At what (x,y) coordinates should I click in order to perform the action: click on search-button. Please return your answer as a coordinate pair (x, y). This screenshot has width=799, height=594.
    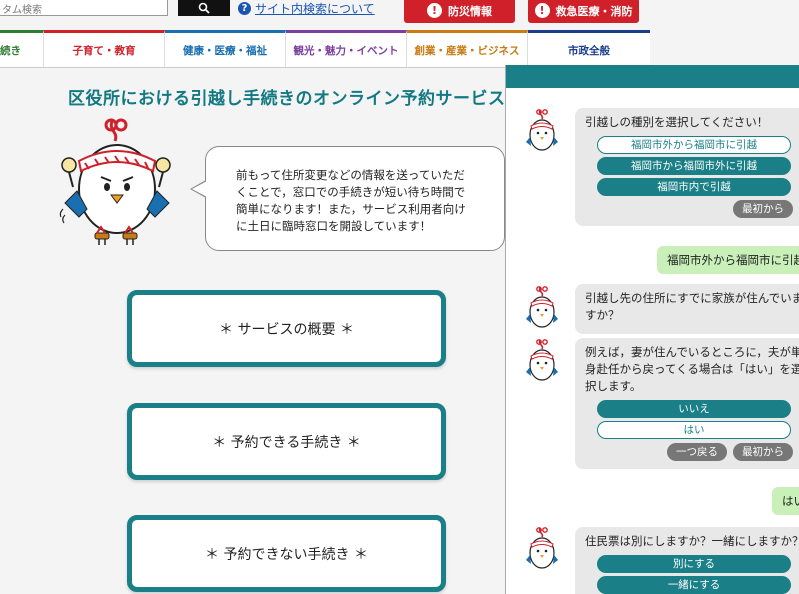
    Looking at the image, I should click on (204, 8).